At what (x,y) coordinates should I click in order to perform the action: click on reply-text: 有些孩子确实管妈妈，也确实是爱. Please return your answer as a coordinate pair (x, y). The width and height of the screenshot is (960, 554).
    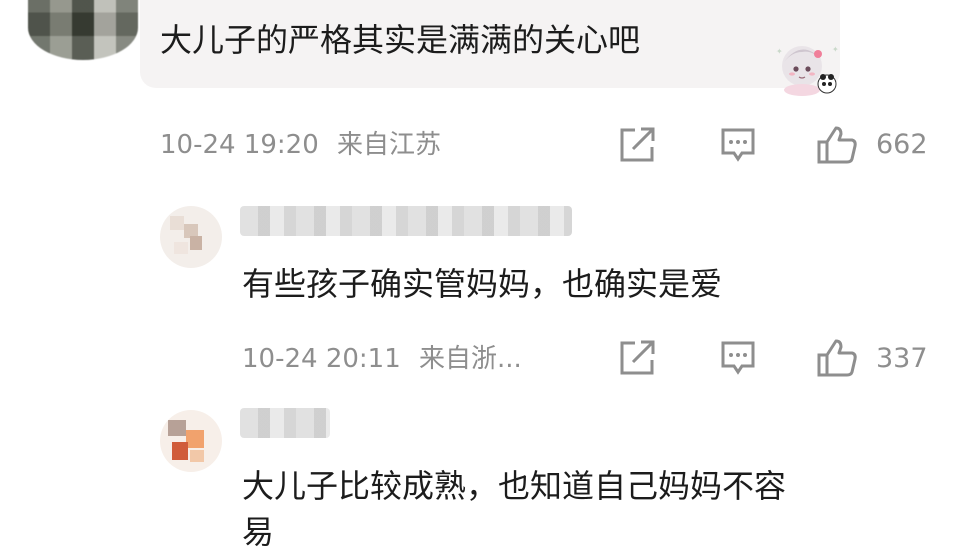
    Looking at the image, I should click on (482, 284).